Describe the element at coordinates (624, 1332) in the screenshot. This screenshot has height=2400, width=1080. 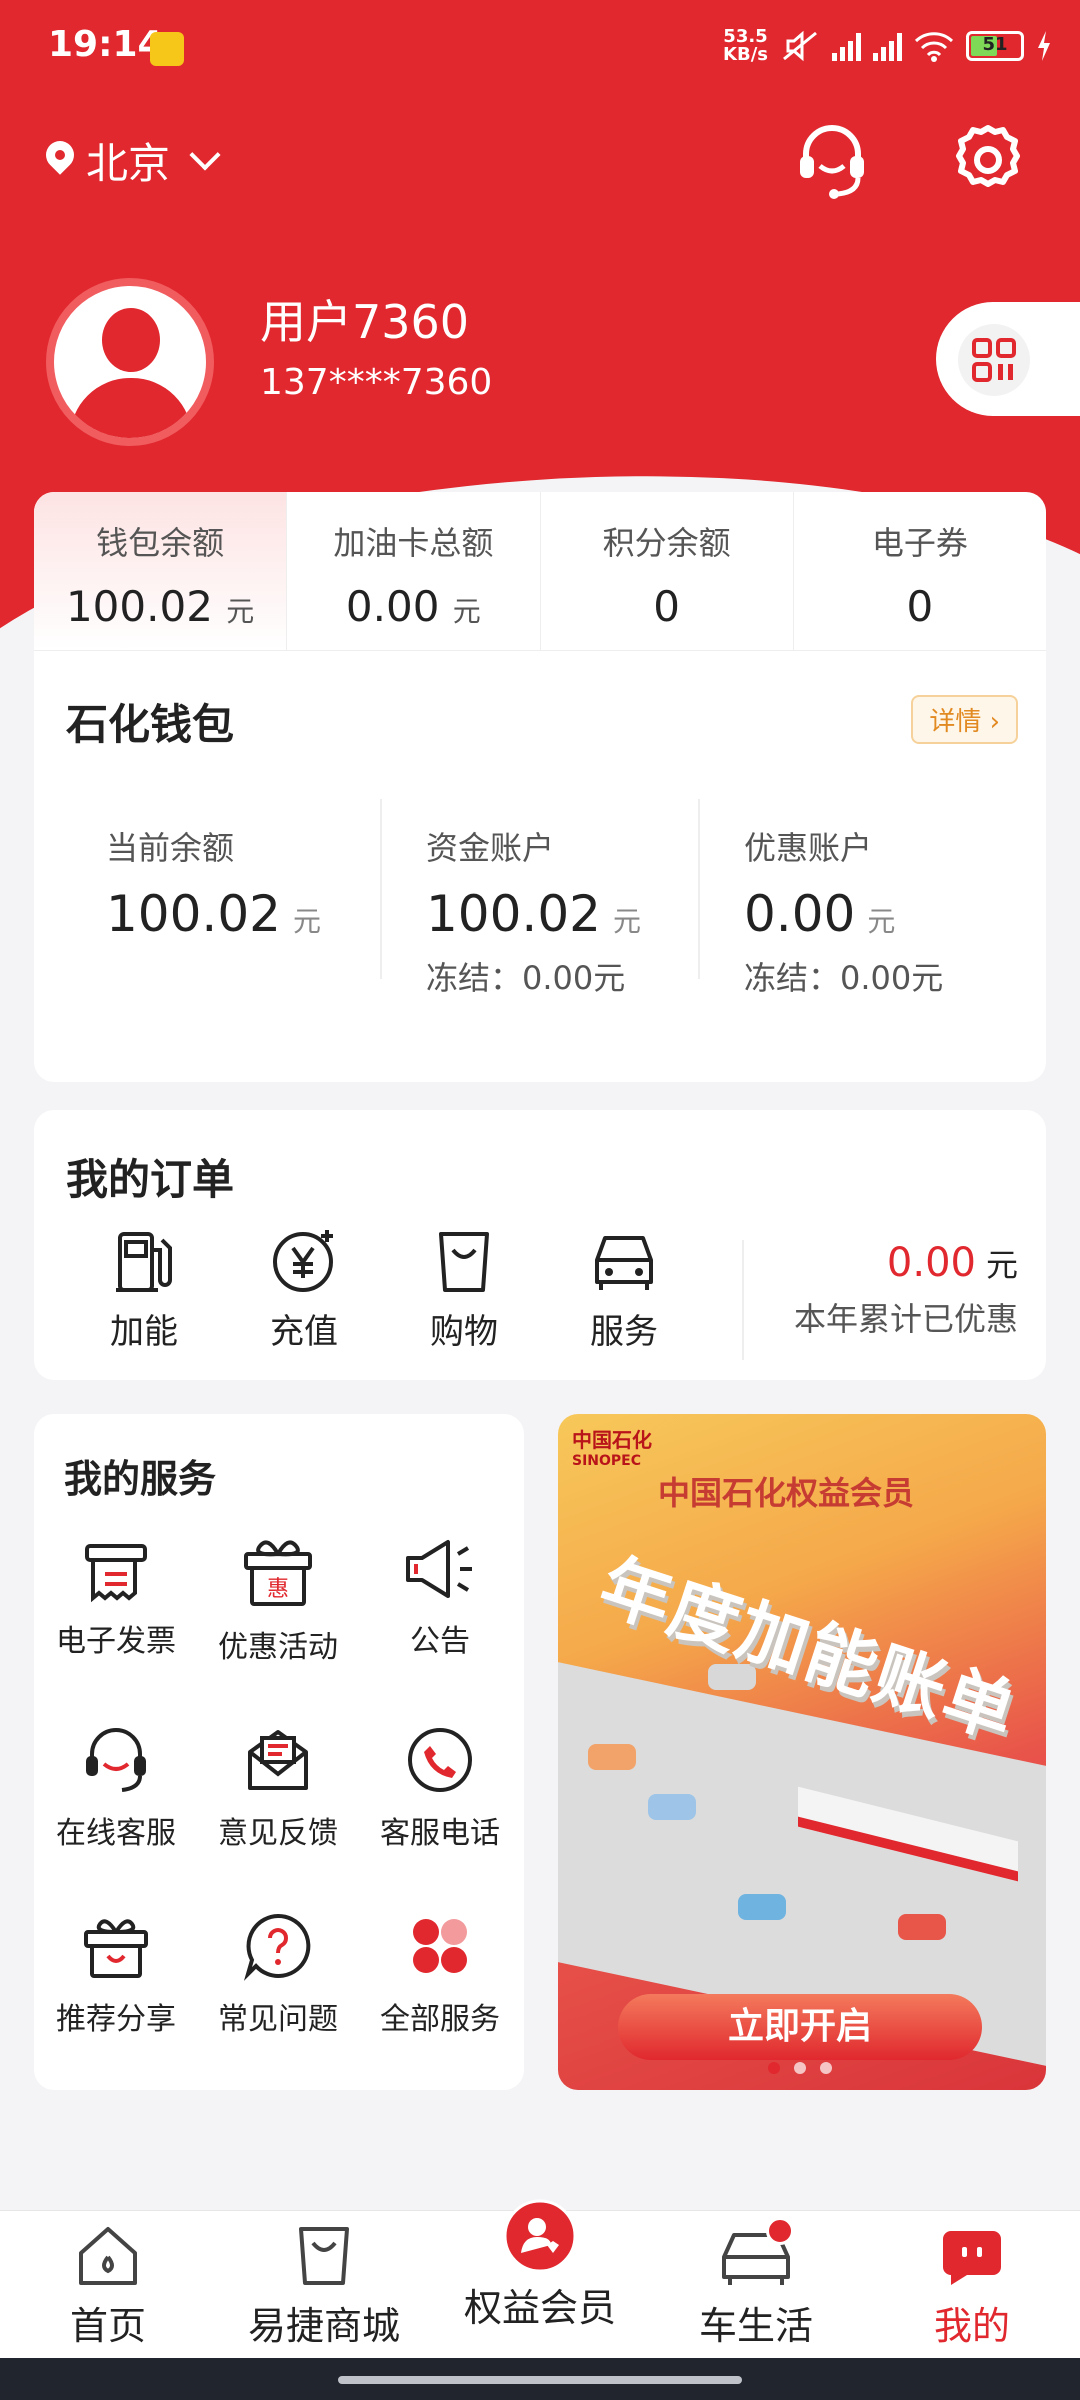
I see `order-label: 服务` at that location.